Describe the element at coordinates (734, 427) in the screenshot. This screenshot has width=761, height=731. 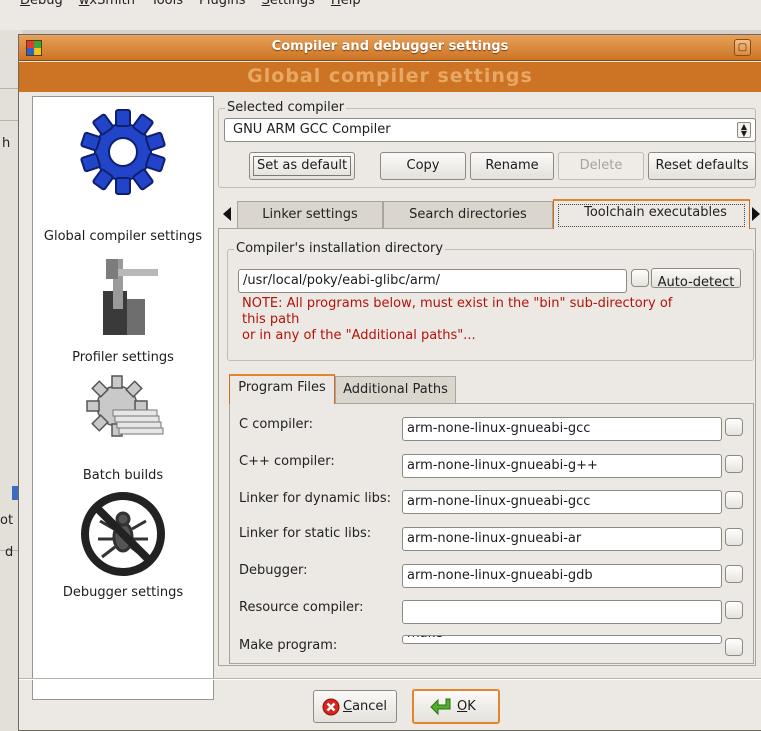
I see `c-compiler-browse-button` at that location.